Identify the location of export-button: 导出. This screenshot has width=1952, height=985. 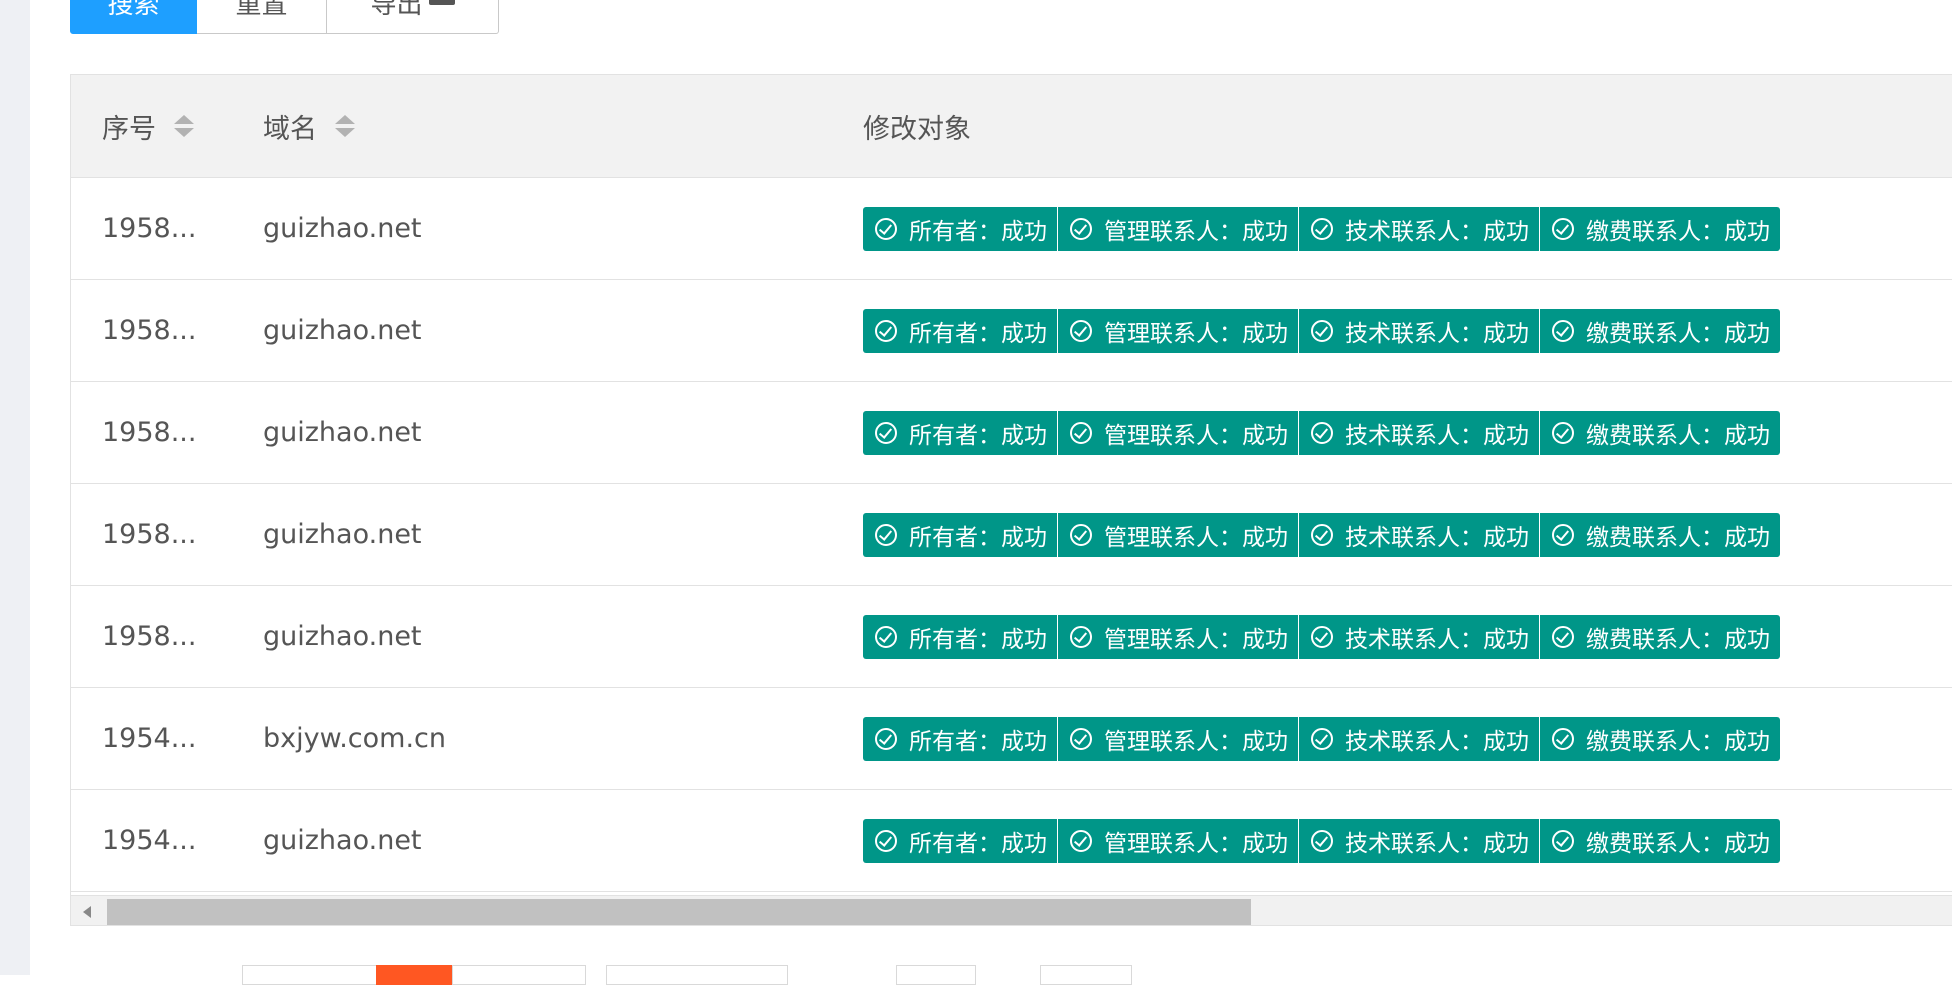
(413, 17).